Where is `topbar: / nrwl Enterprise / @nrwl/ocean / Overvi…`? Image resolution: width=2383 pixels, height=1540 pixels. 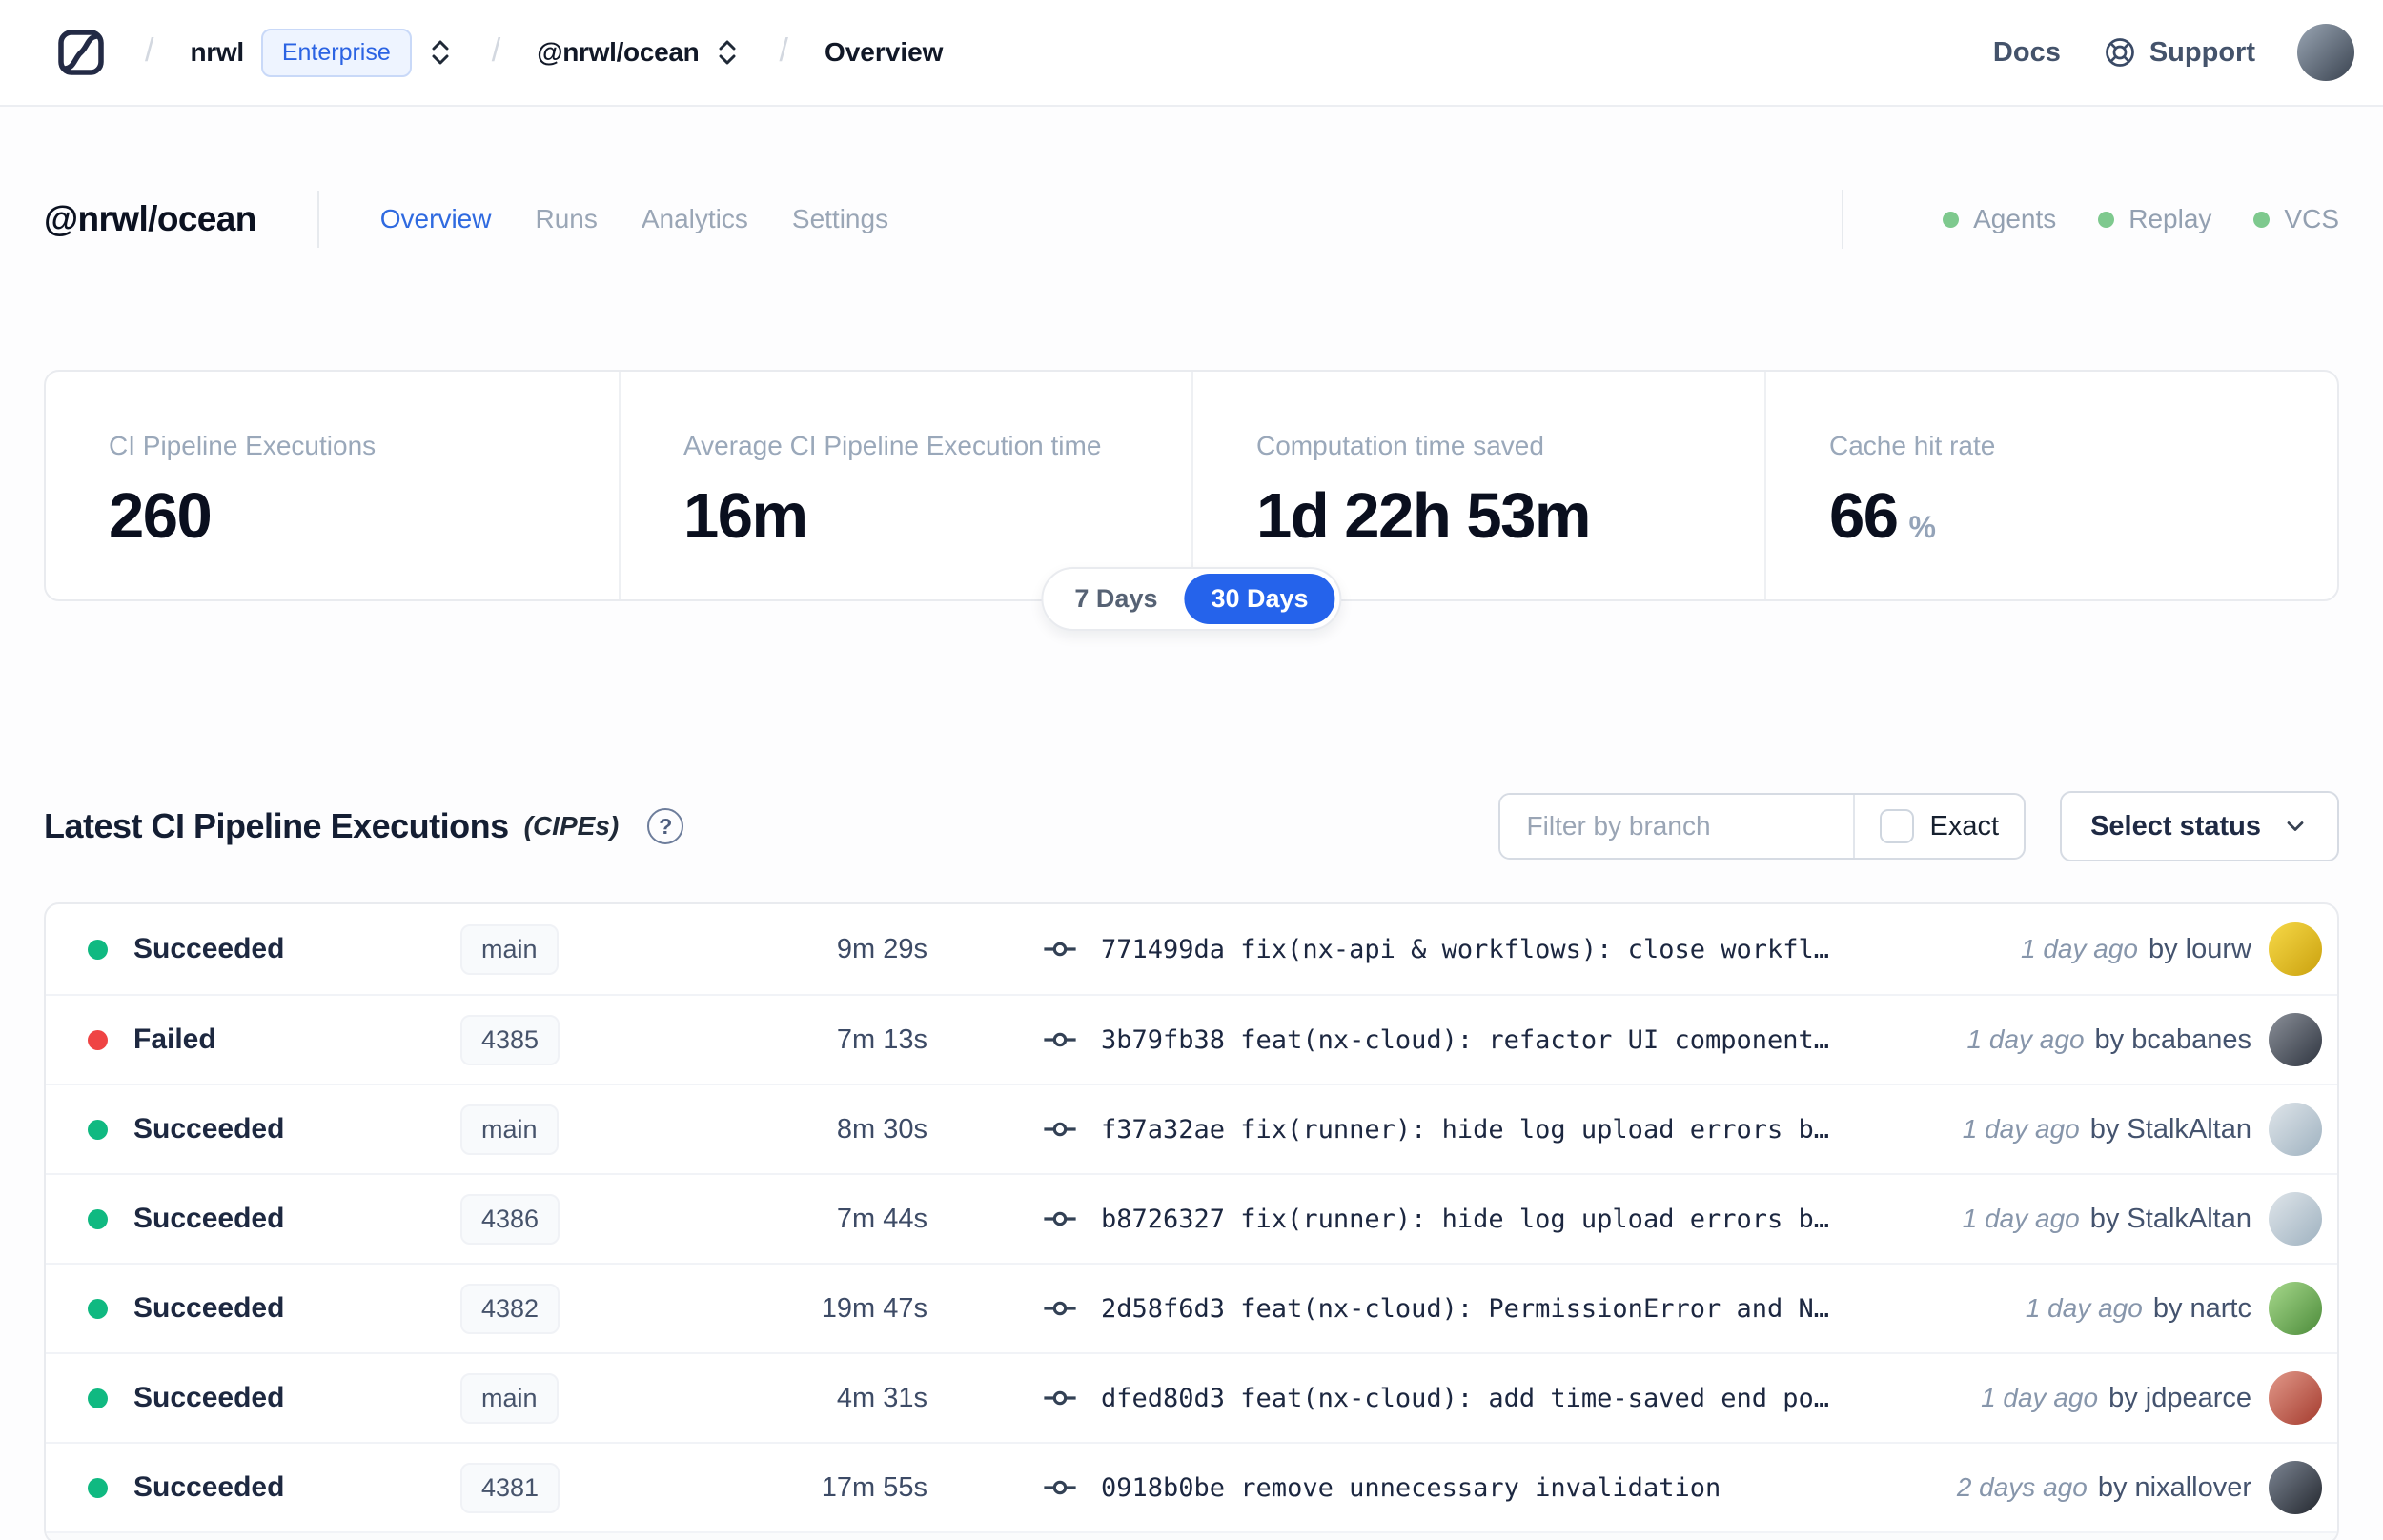 topbar: / nrwl Enterprise / @nrwl/ocean / Overvi… is located at coordinates (1191, 53).